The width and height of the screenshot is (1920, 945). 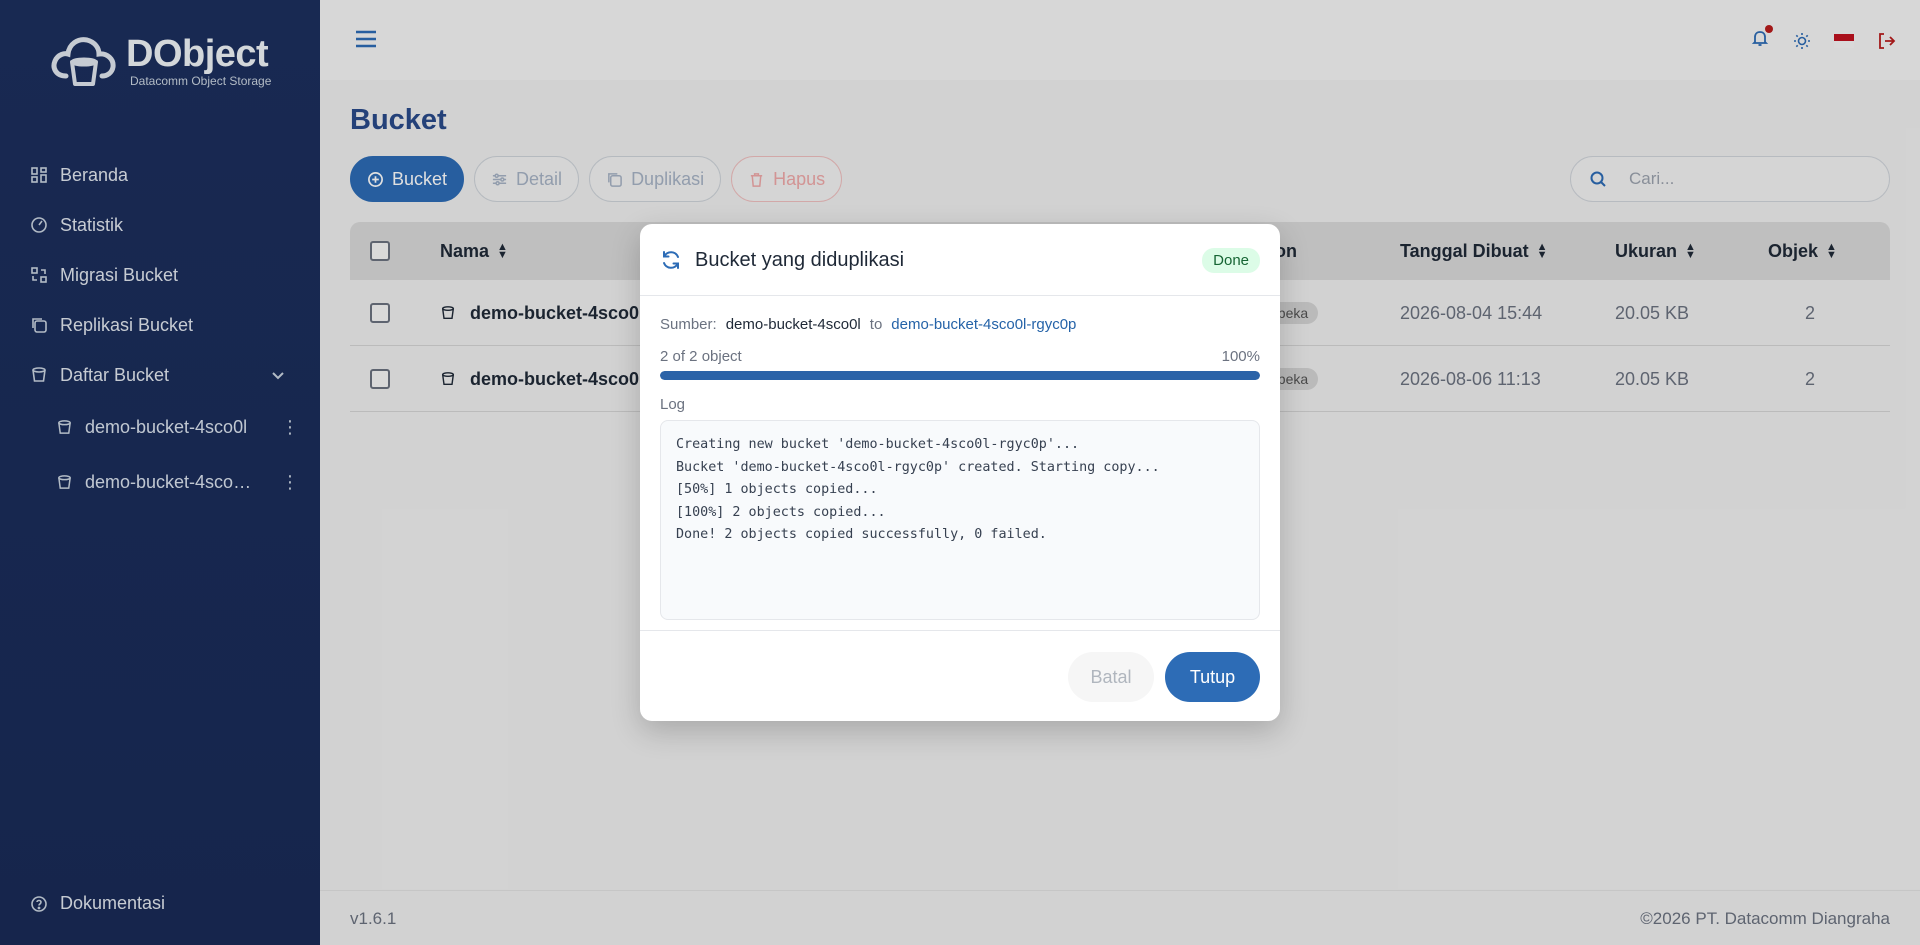 I want to click on refresh-icon, so click(x=671, y=260).